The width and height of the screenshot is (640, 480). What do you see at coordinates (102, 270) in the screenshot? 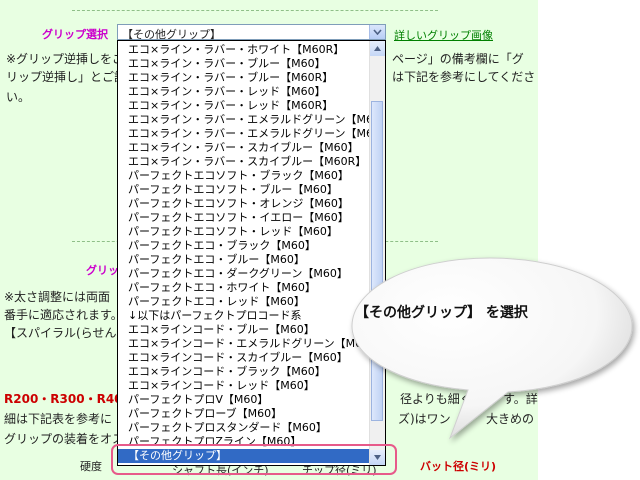
I see `grip-label-2: グリッ` at bounding box center [102, 270].